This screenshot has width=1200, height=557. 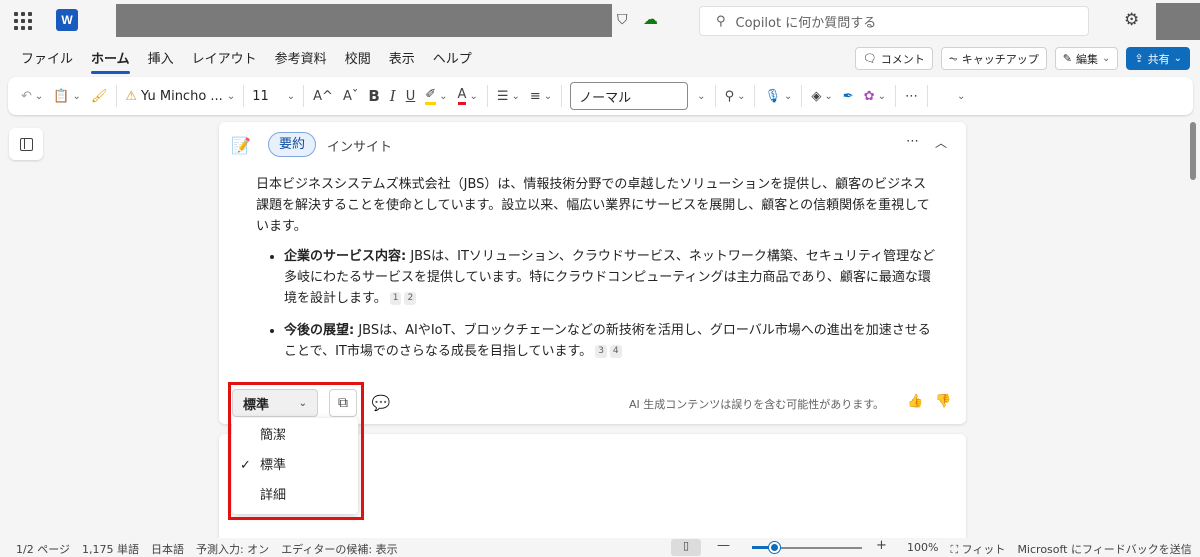 I want to click on navigation-pane-toggle, so click(x=26, y=144).